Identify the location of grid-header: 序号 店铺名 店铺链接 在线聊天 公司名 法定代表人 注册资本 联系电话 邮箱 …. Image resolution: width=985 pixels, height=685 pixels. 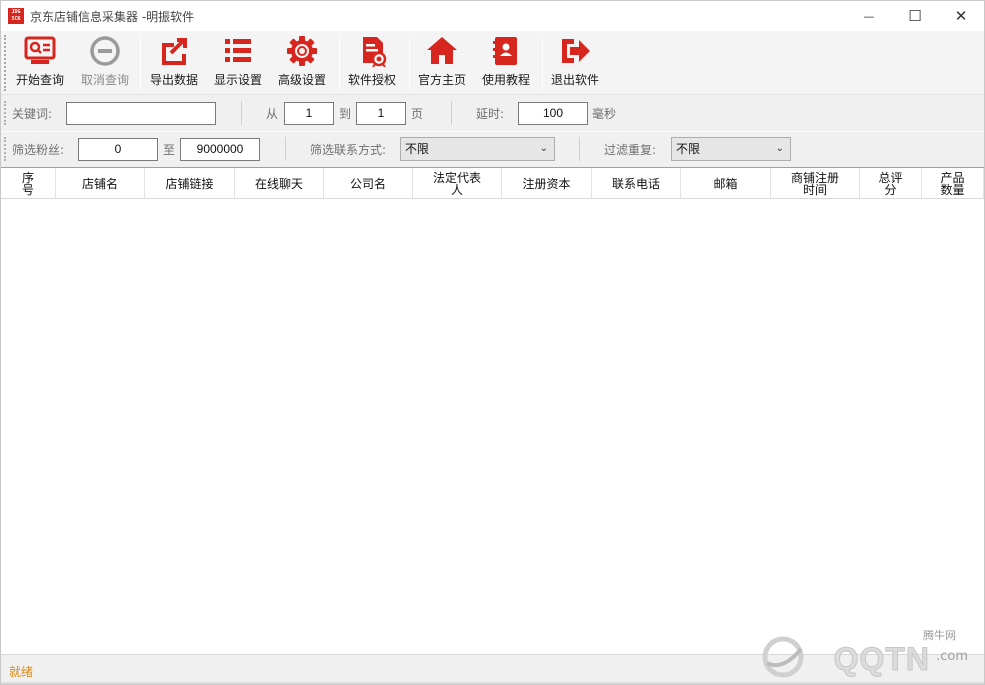
(492, 183).